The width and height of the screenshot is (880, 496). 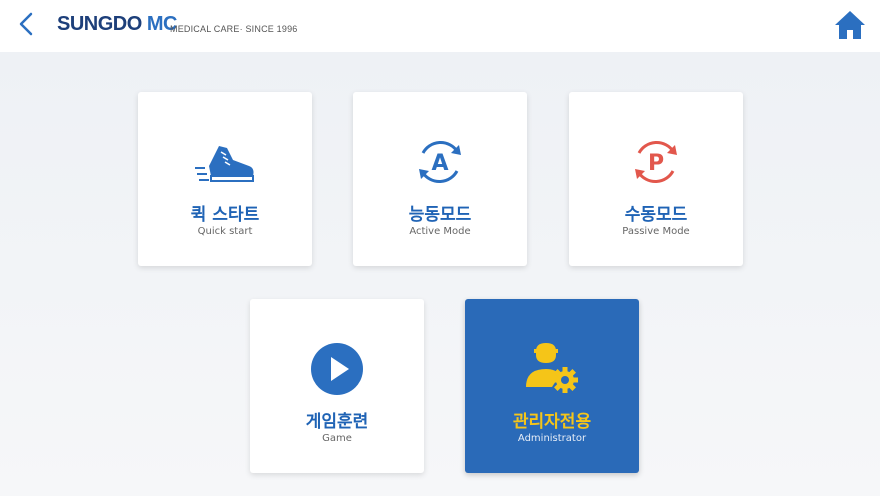 I want to click on admin-gear-icon, so click(x=552, y=368).